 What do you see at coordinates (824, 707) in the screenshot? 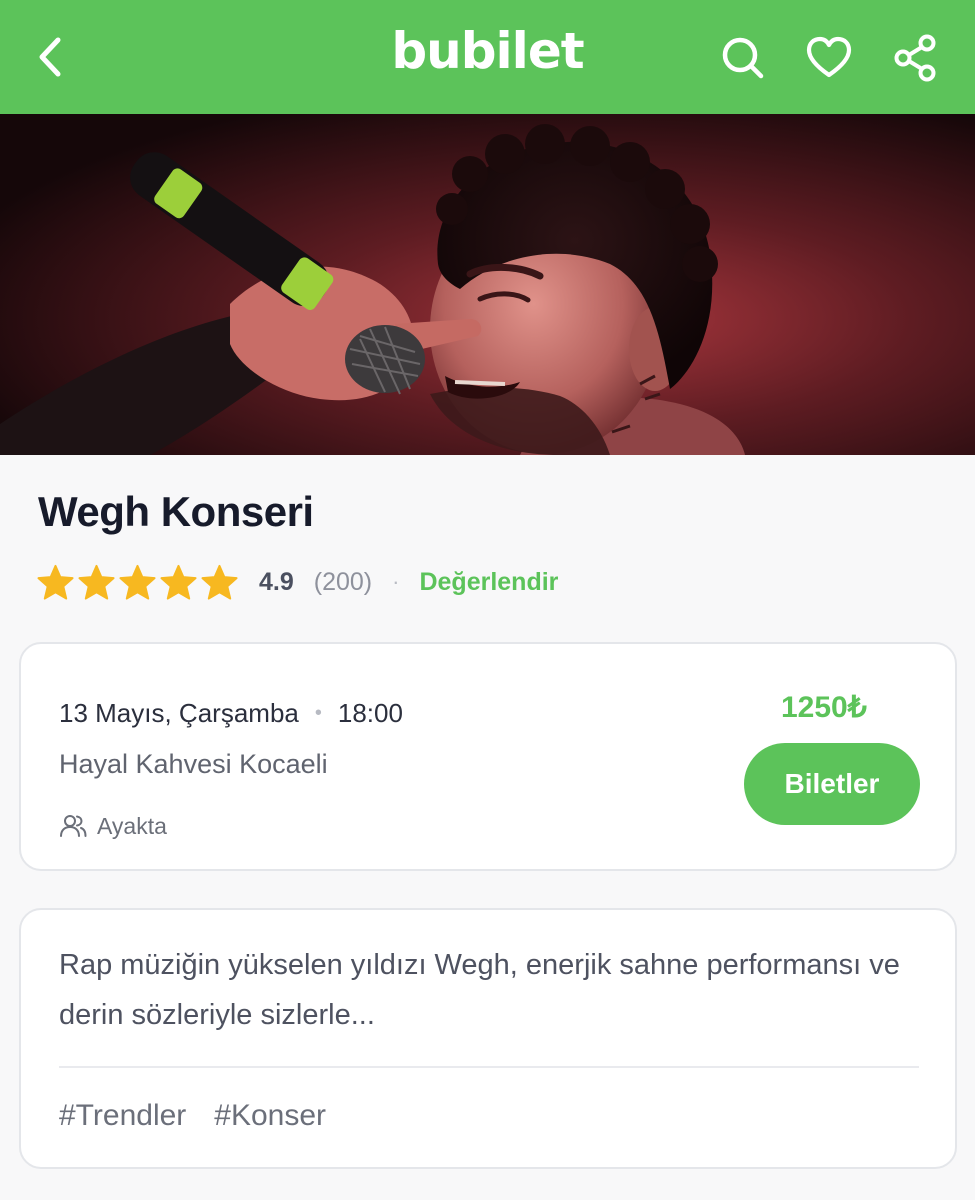
I see `ticket-price: 1250₺` at bounding box center [824, 707].